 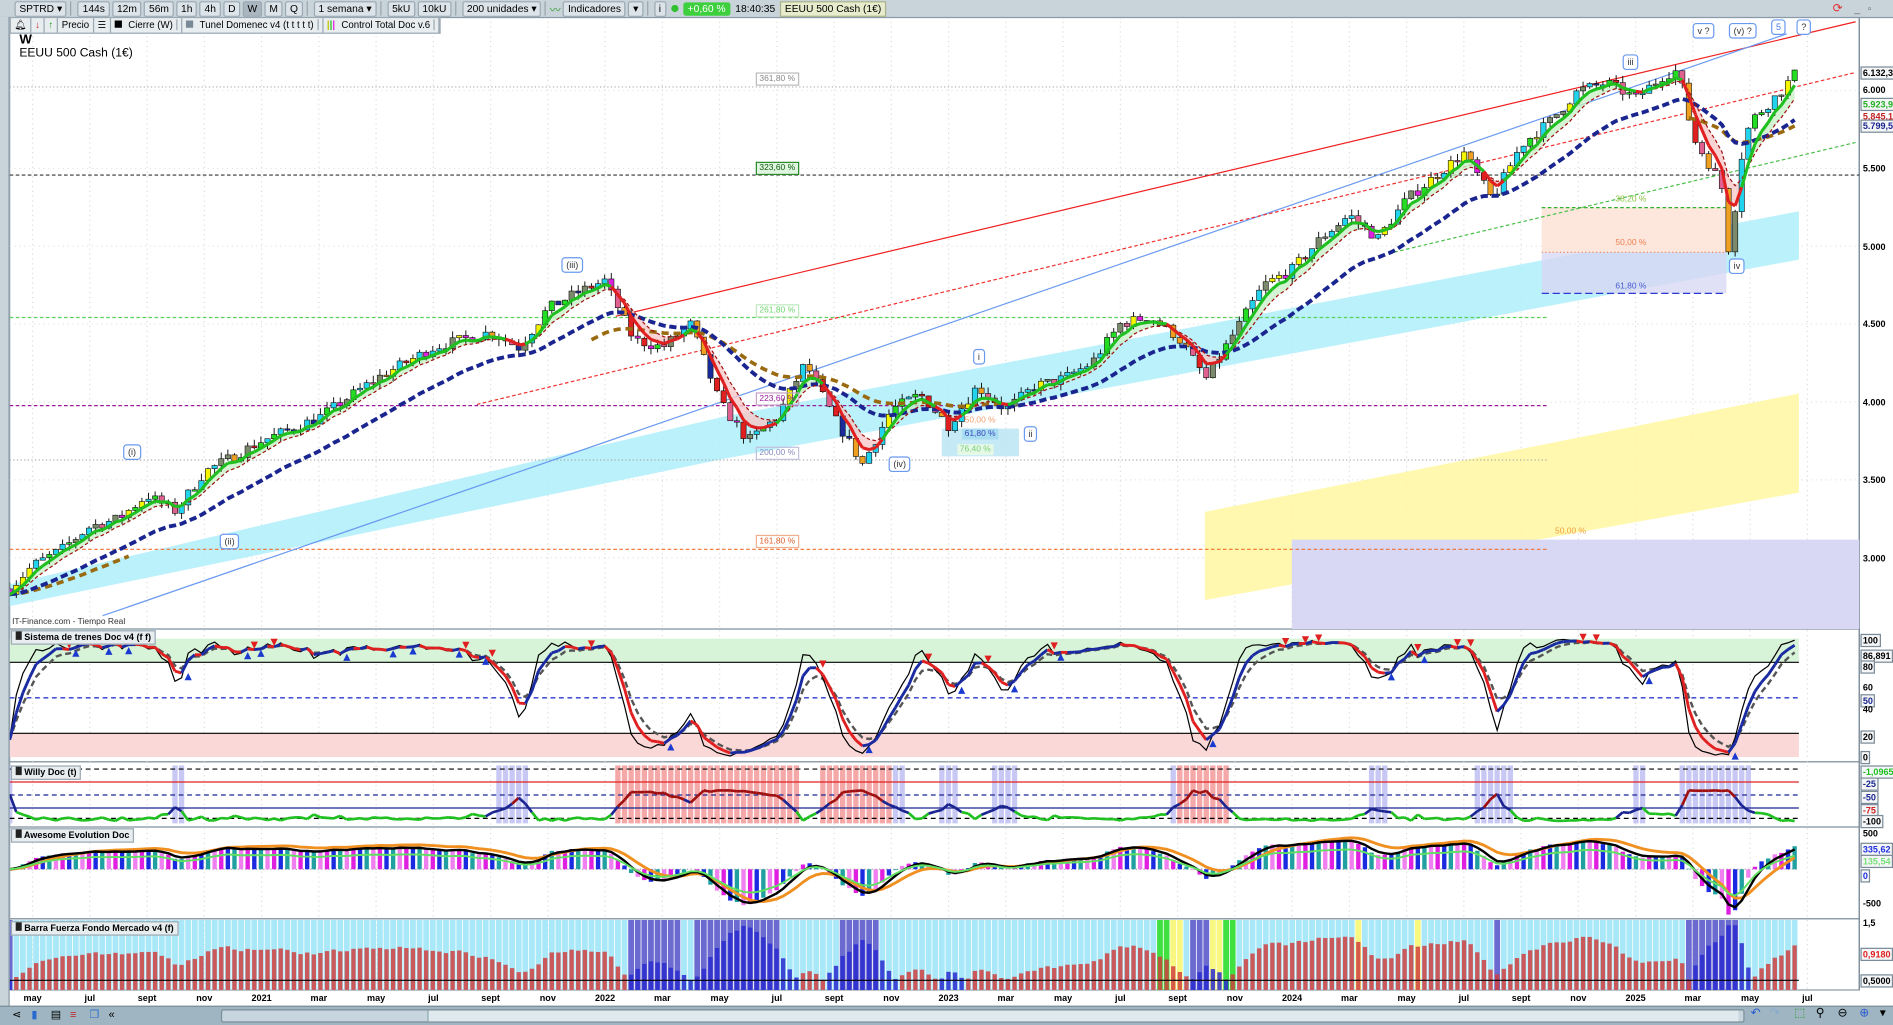 What do you see at coordinates (231, 9) in the screenshot?
I see `interval-d: D` at bounding box center [231, 9].